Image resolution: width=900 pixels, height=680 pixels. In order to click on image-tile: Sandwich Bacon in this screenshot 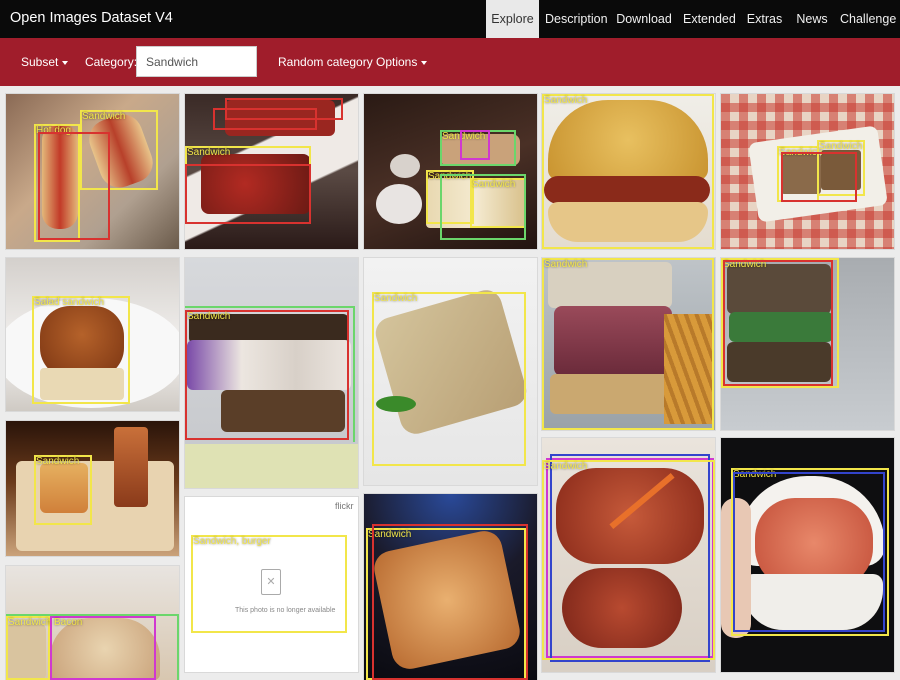, I will do `click(92, 623)`.